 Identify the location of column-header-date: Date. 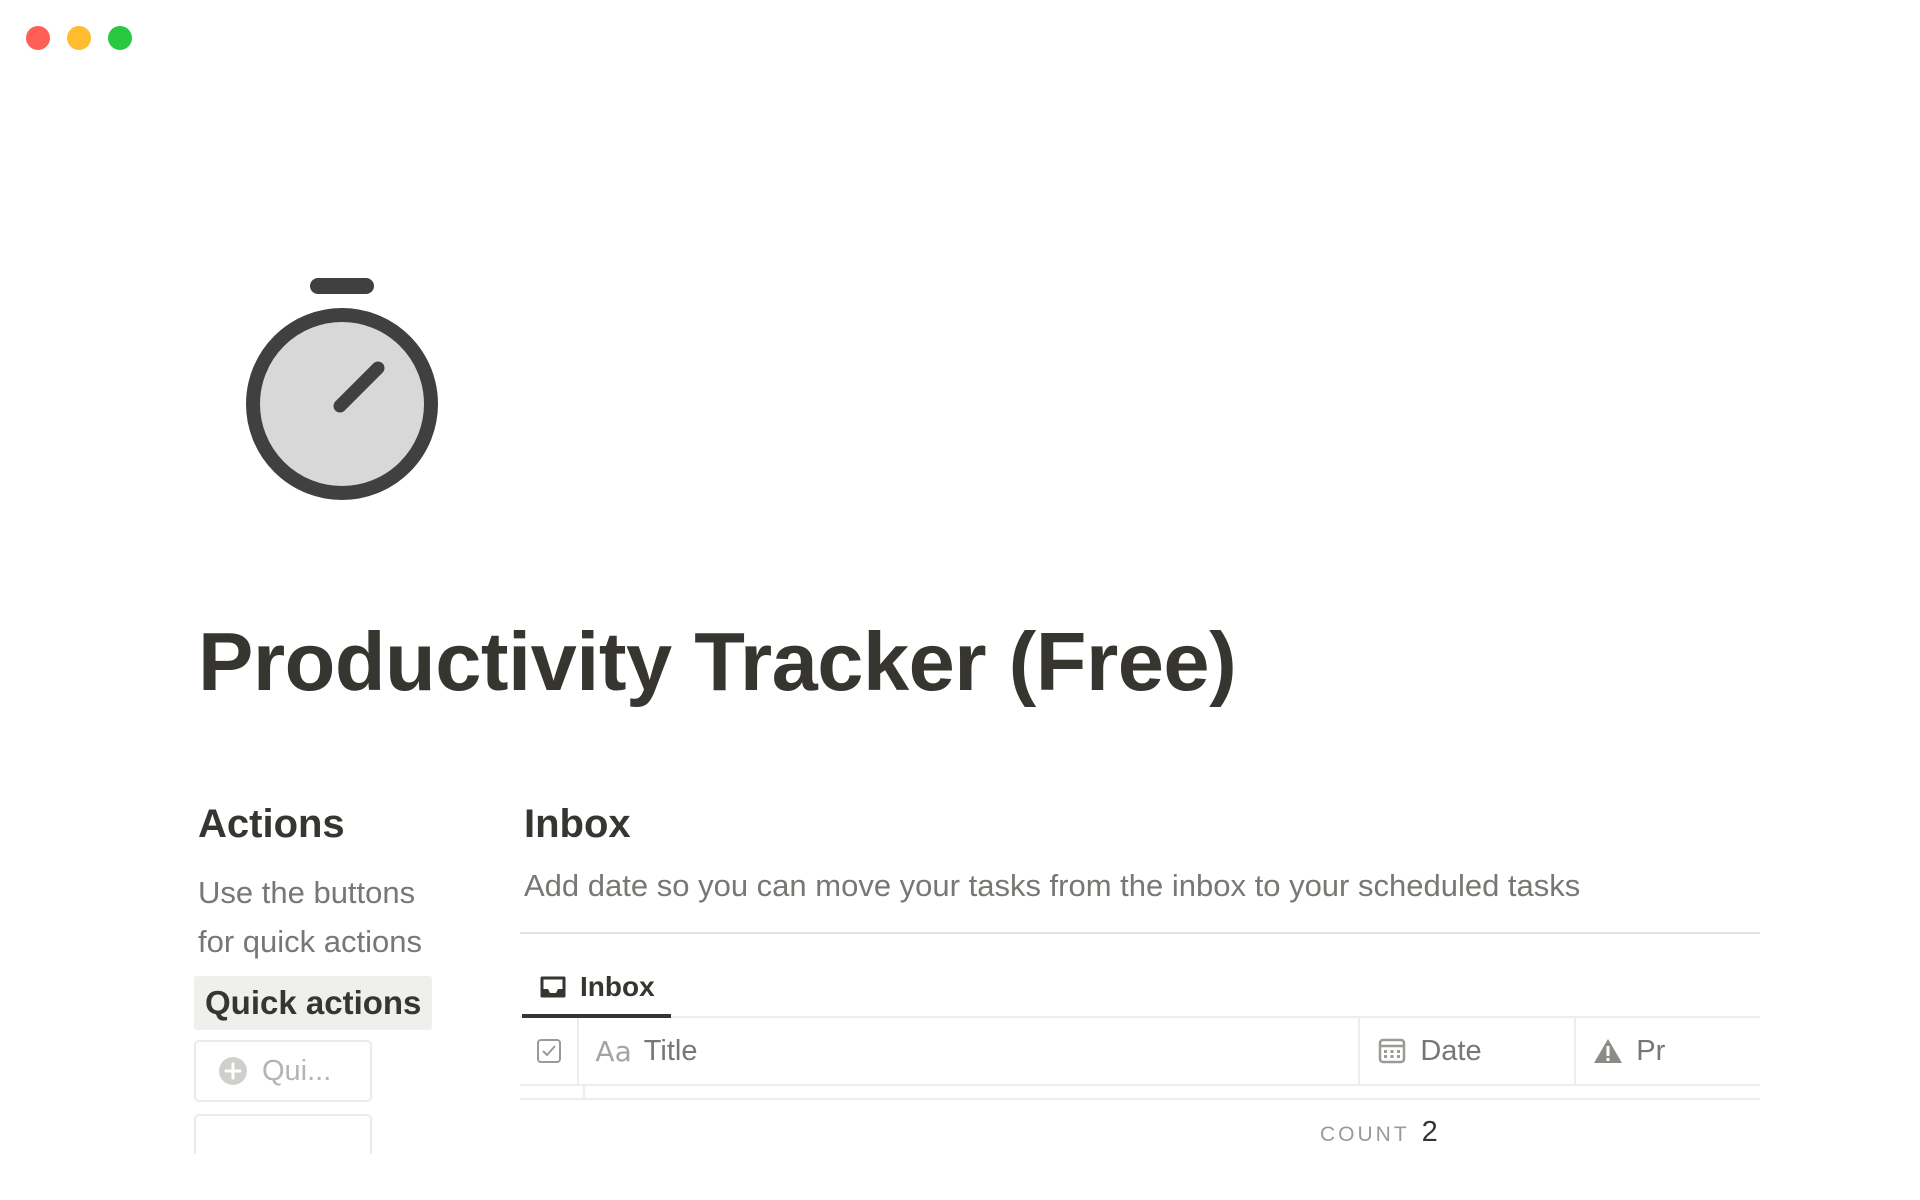
(1468, 1051).